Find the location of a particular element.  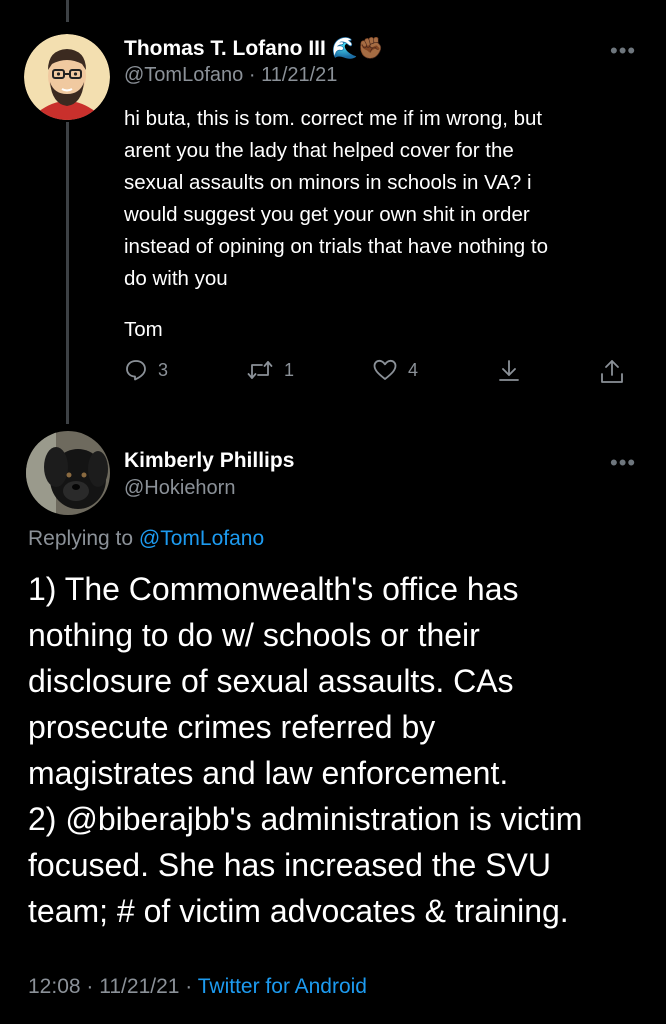

text-line: disclosure of sexual assaults. CAs is located at coordinates (271, 681).